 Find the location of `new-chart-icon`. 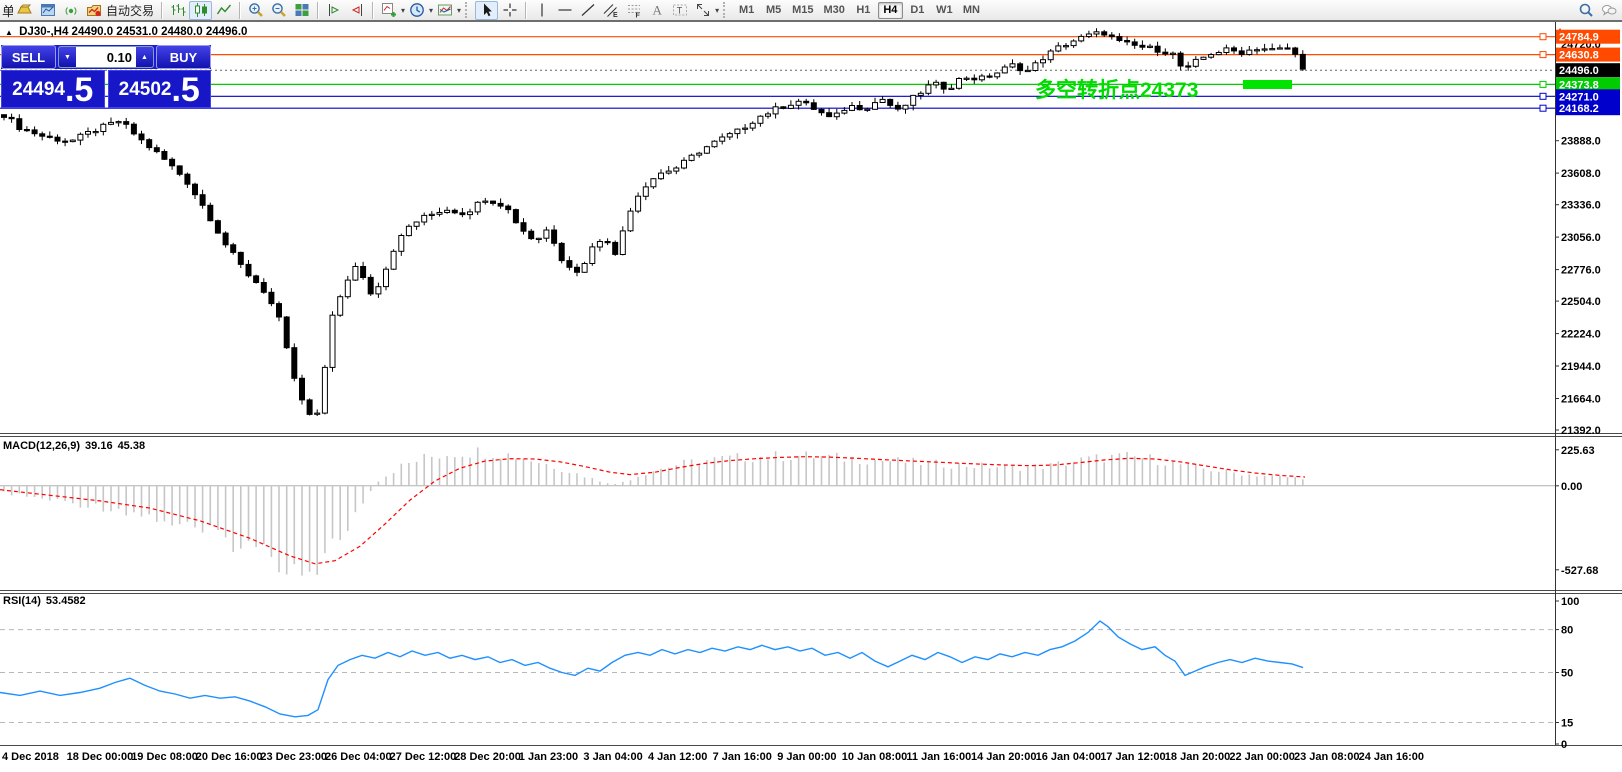

new-chart-icon is located at coordinates (47, 10).